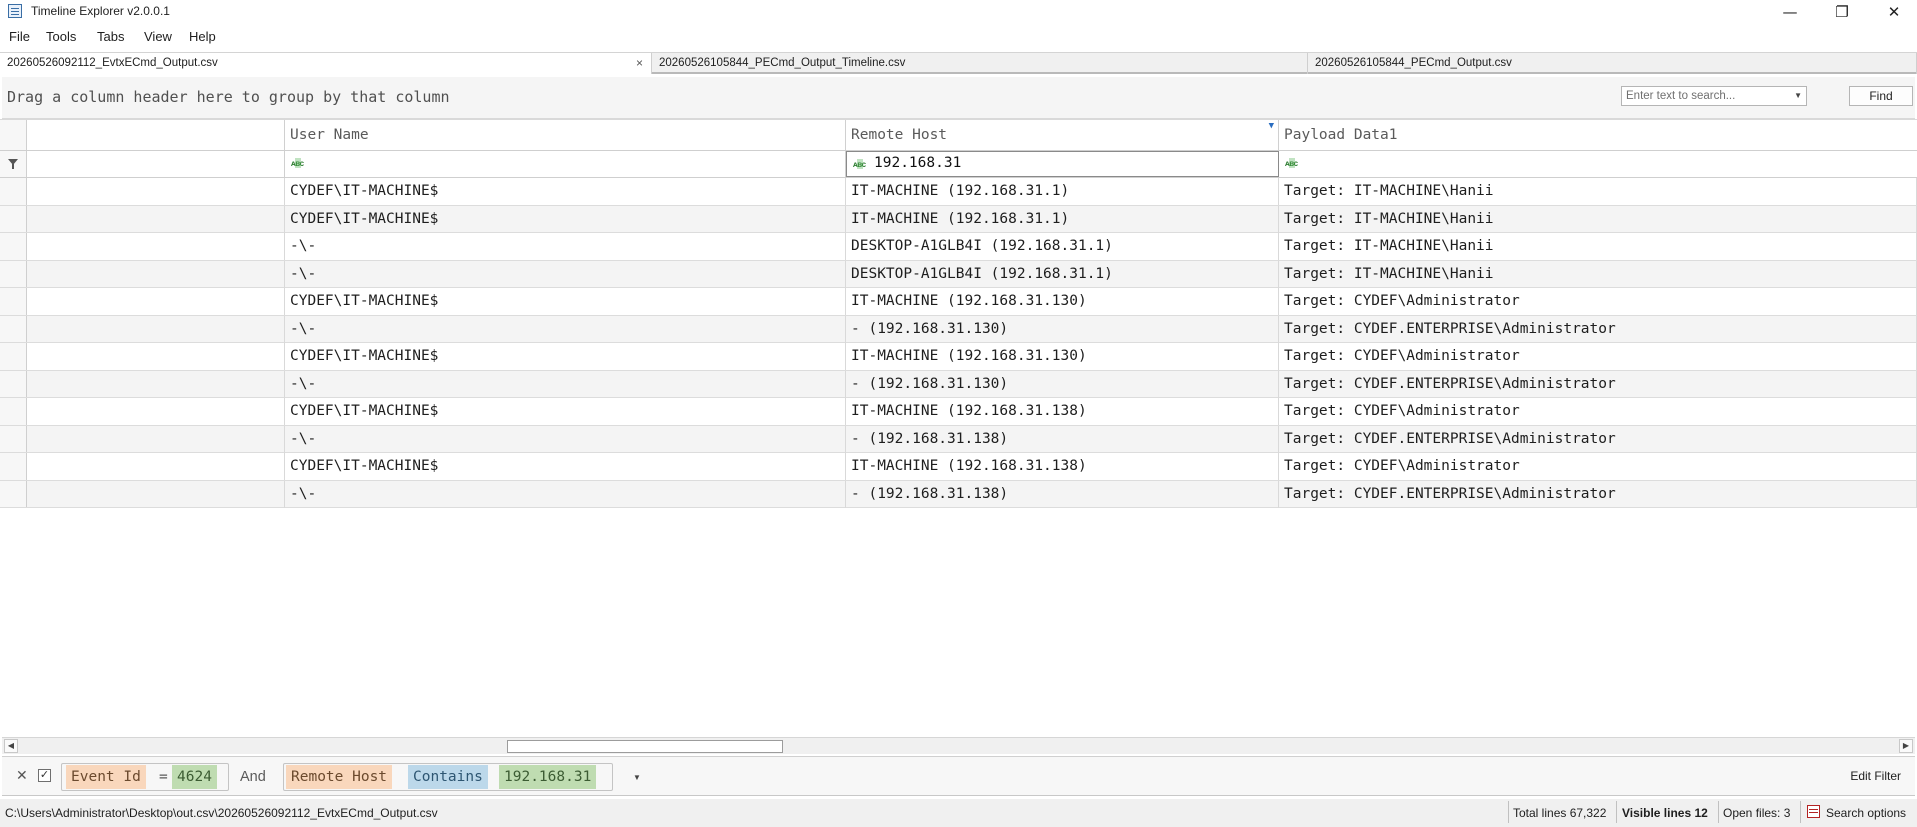  I want to click on cell-remote-host: IT-MACHINE (192.168.31.130), so click(1062, 301).